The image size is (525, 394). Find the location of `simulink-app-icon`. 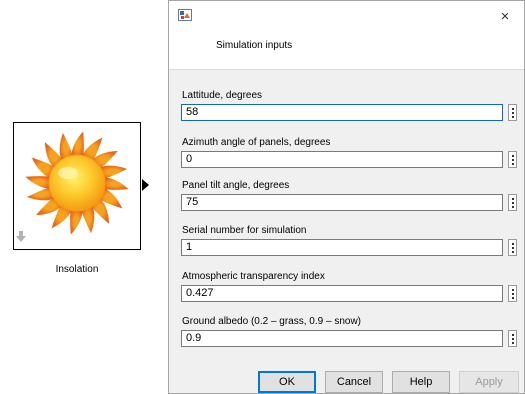

simulink-app-icon is located at coordinates (185, 15).